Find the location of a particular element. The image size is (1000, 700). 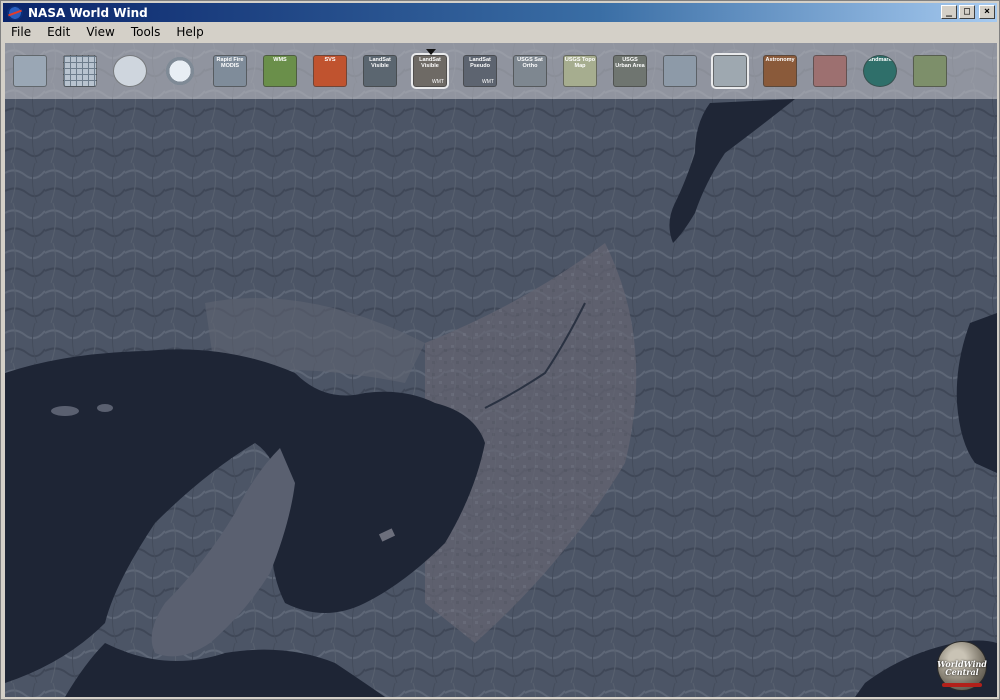

wms-button: WMS is located at coordinates (280, 71).